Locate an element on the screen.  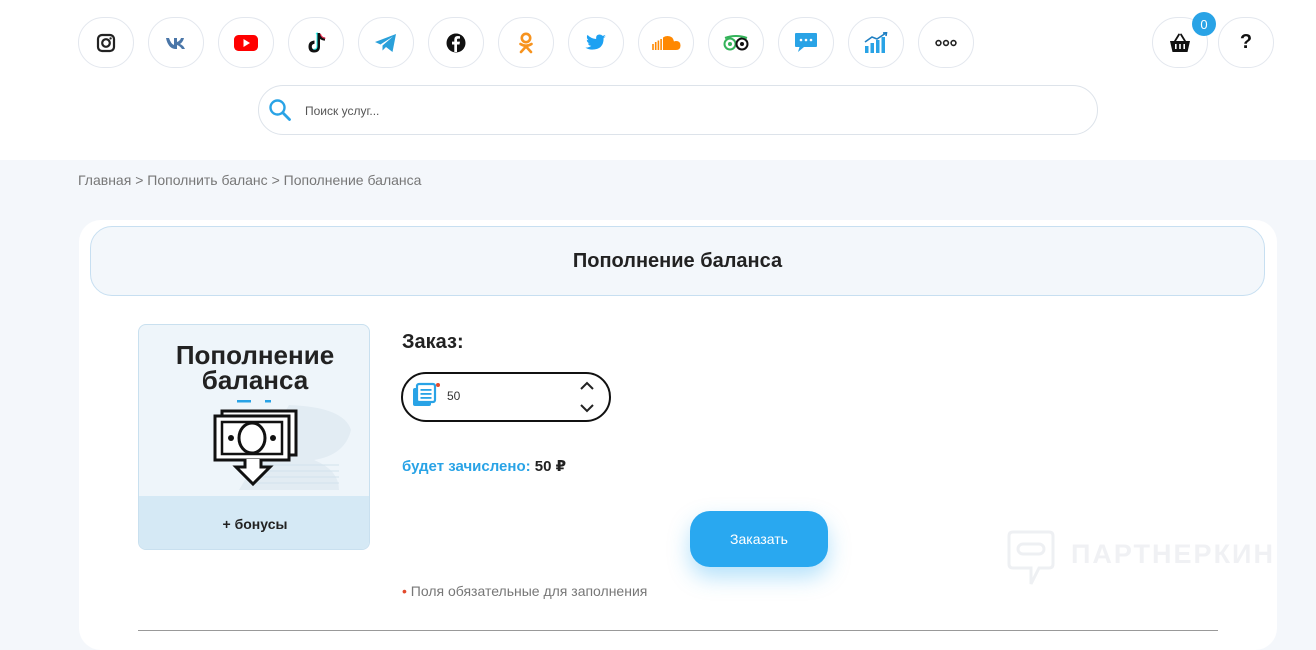
instagram-icon is located at coordinates (106, 42).